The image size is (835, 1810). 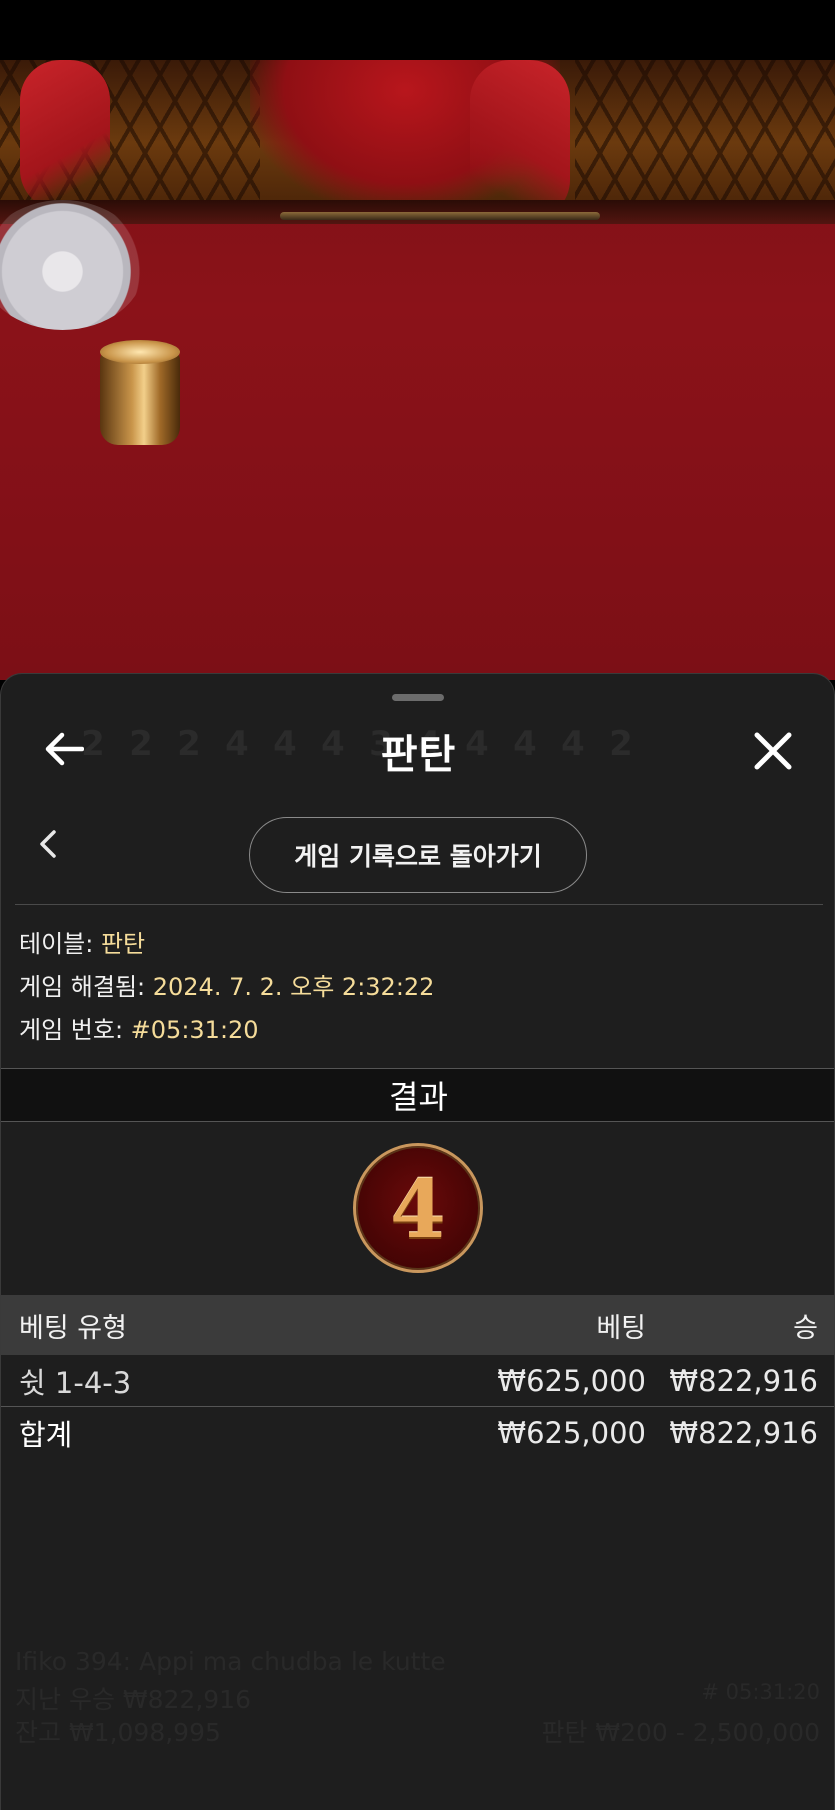 I want to click on total-row: 합계 ₩625,000 ₩822,916, so click(x=417, y=1433).